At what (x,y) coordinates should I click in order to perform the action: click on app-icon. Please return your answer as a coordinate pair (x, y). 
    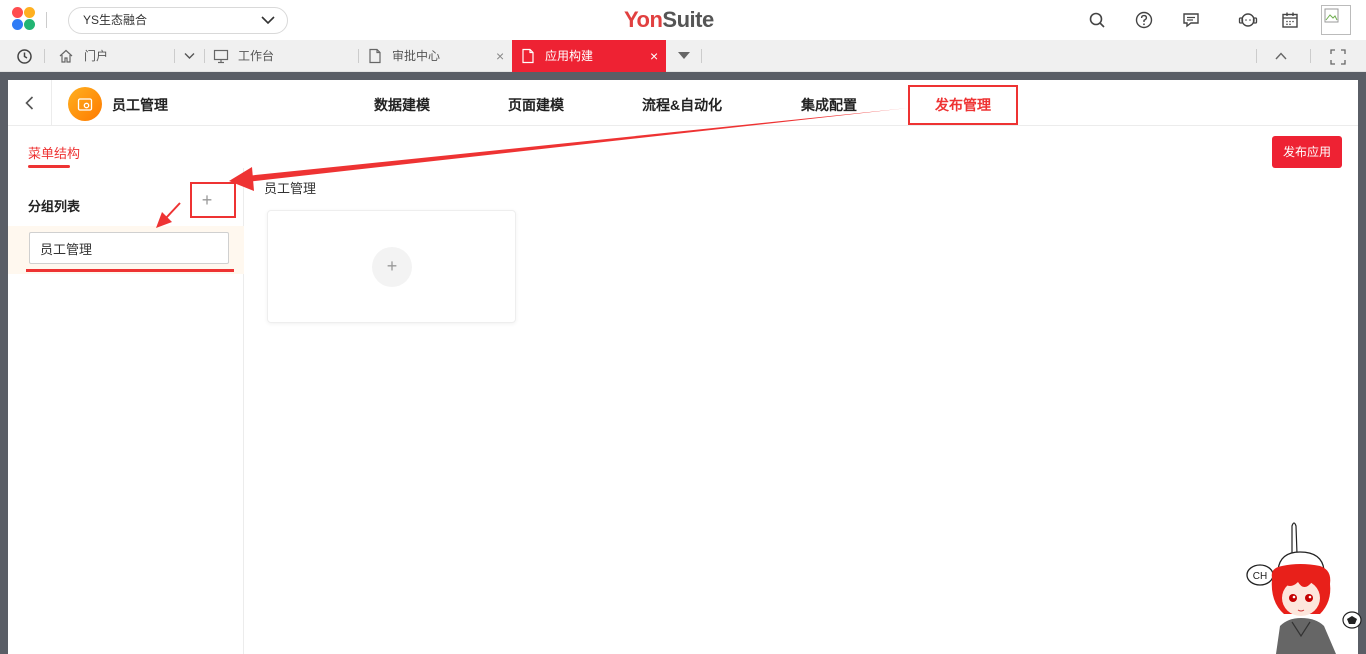
    Looking at the image, I should click on (85, 104).